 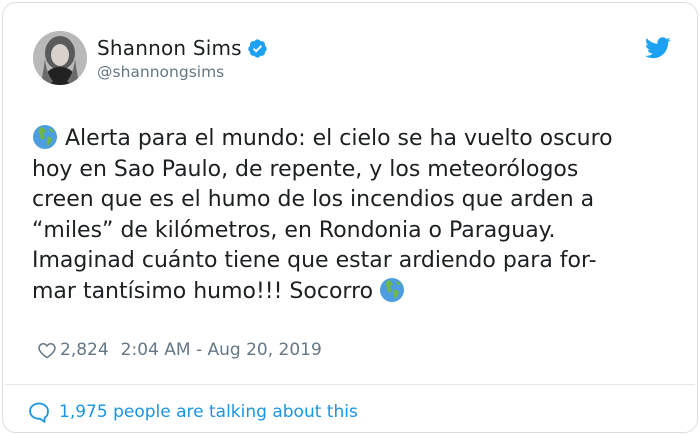 What do you see at coordinates (60, 58) in the screenshot?
I see `avatar` at bounding box center [60, 58].